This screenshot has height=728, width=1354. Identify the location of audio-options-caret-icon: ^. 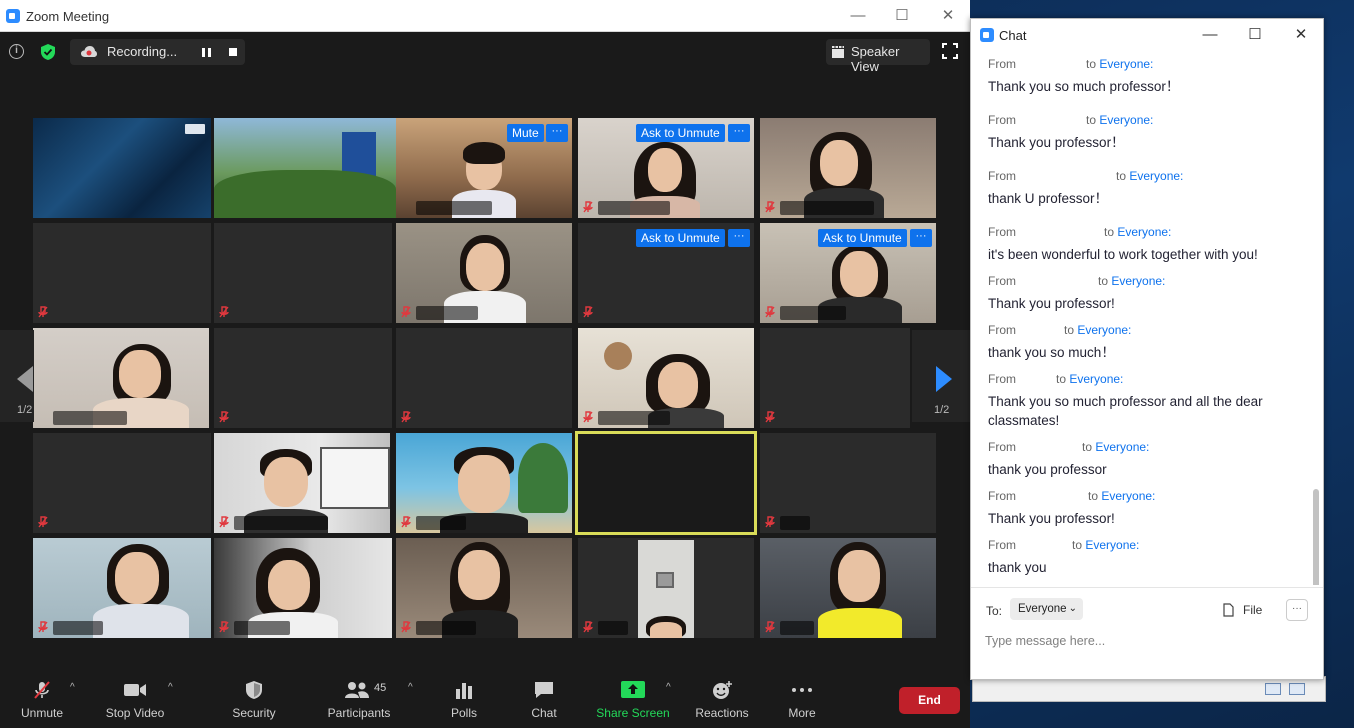
(75, 687).